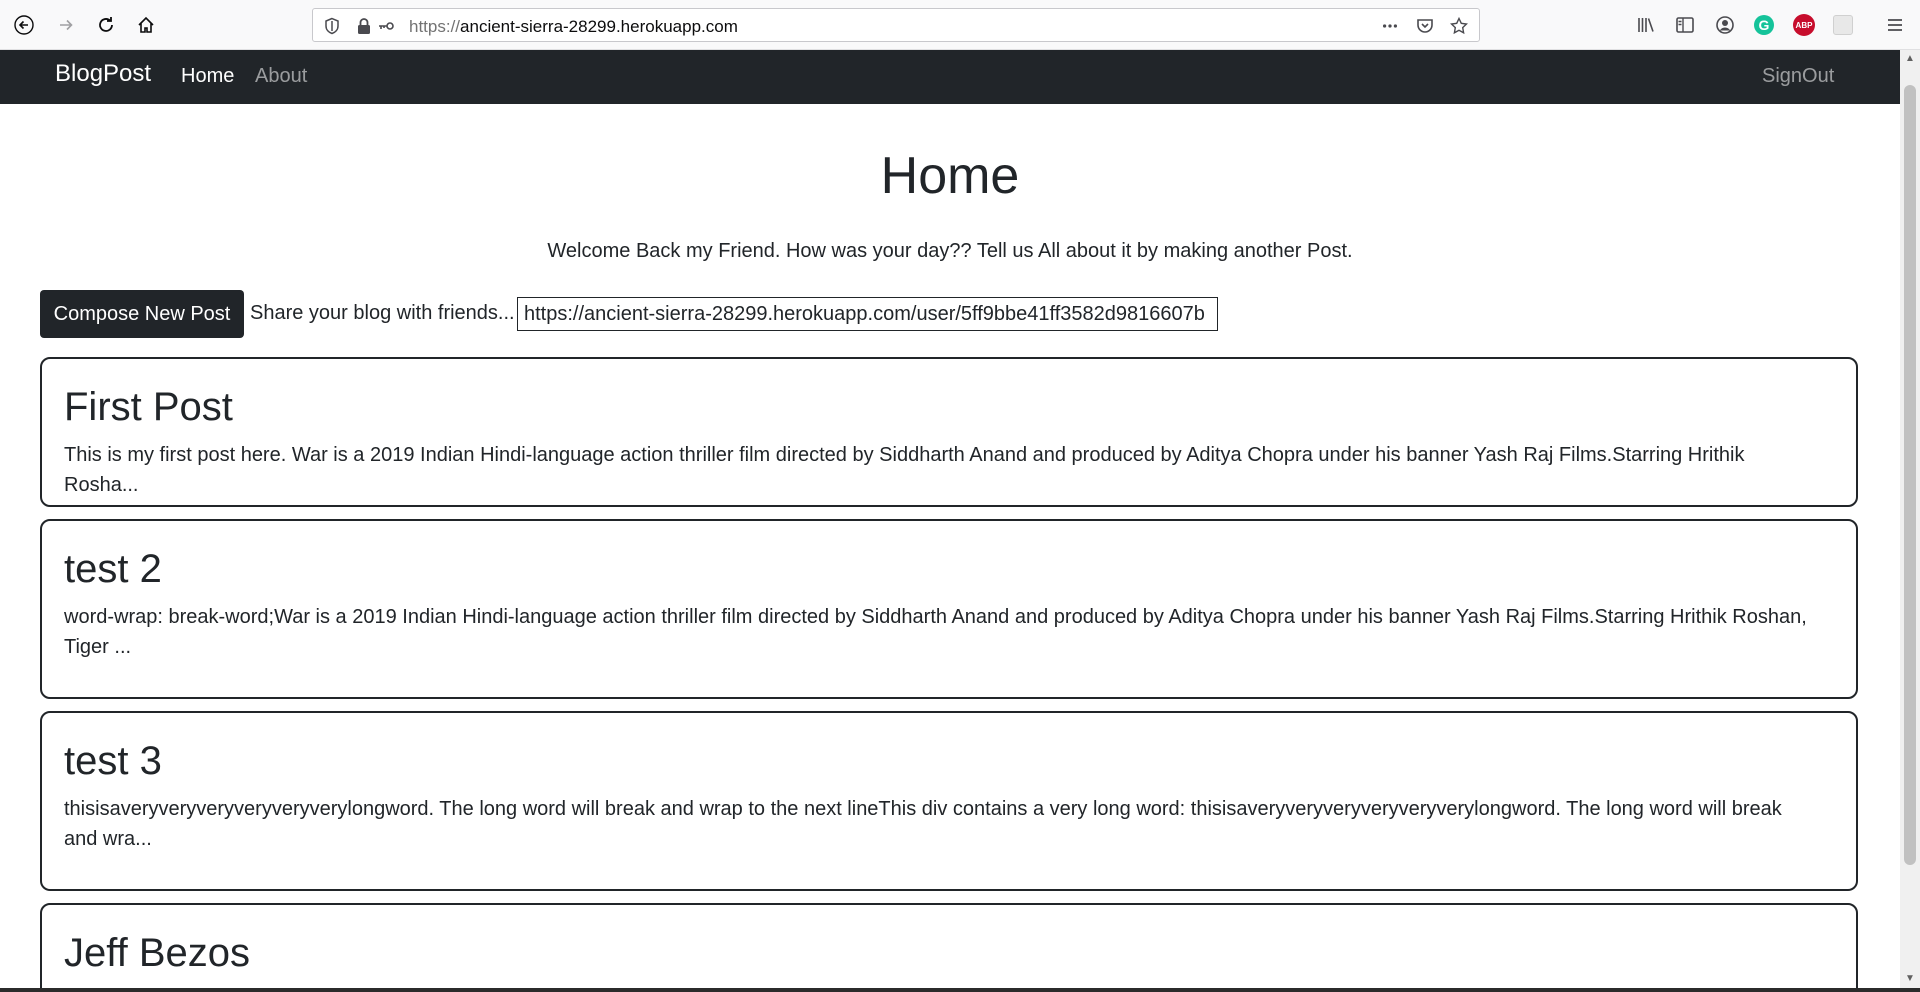 This screenshot has width=1920, height=992. I want to click on sidebar-icon, so click(1685, 25).